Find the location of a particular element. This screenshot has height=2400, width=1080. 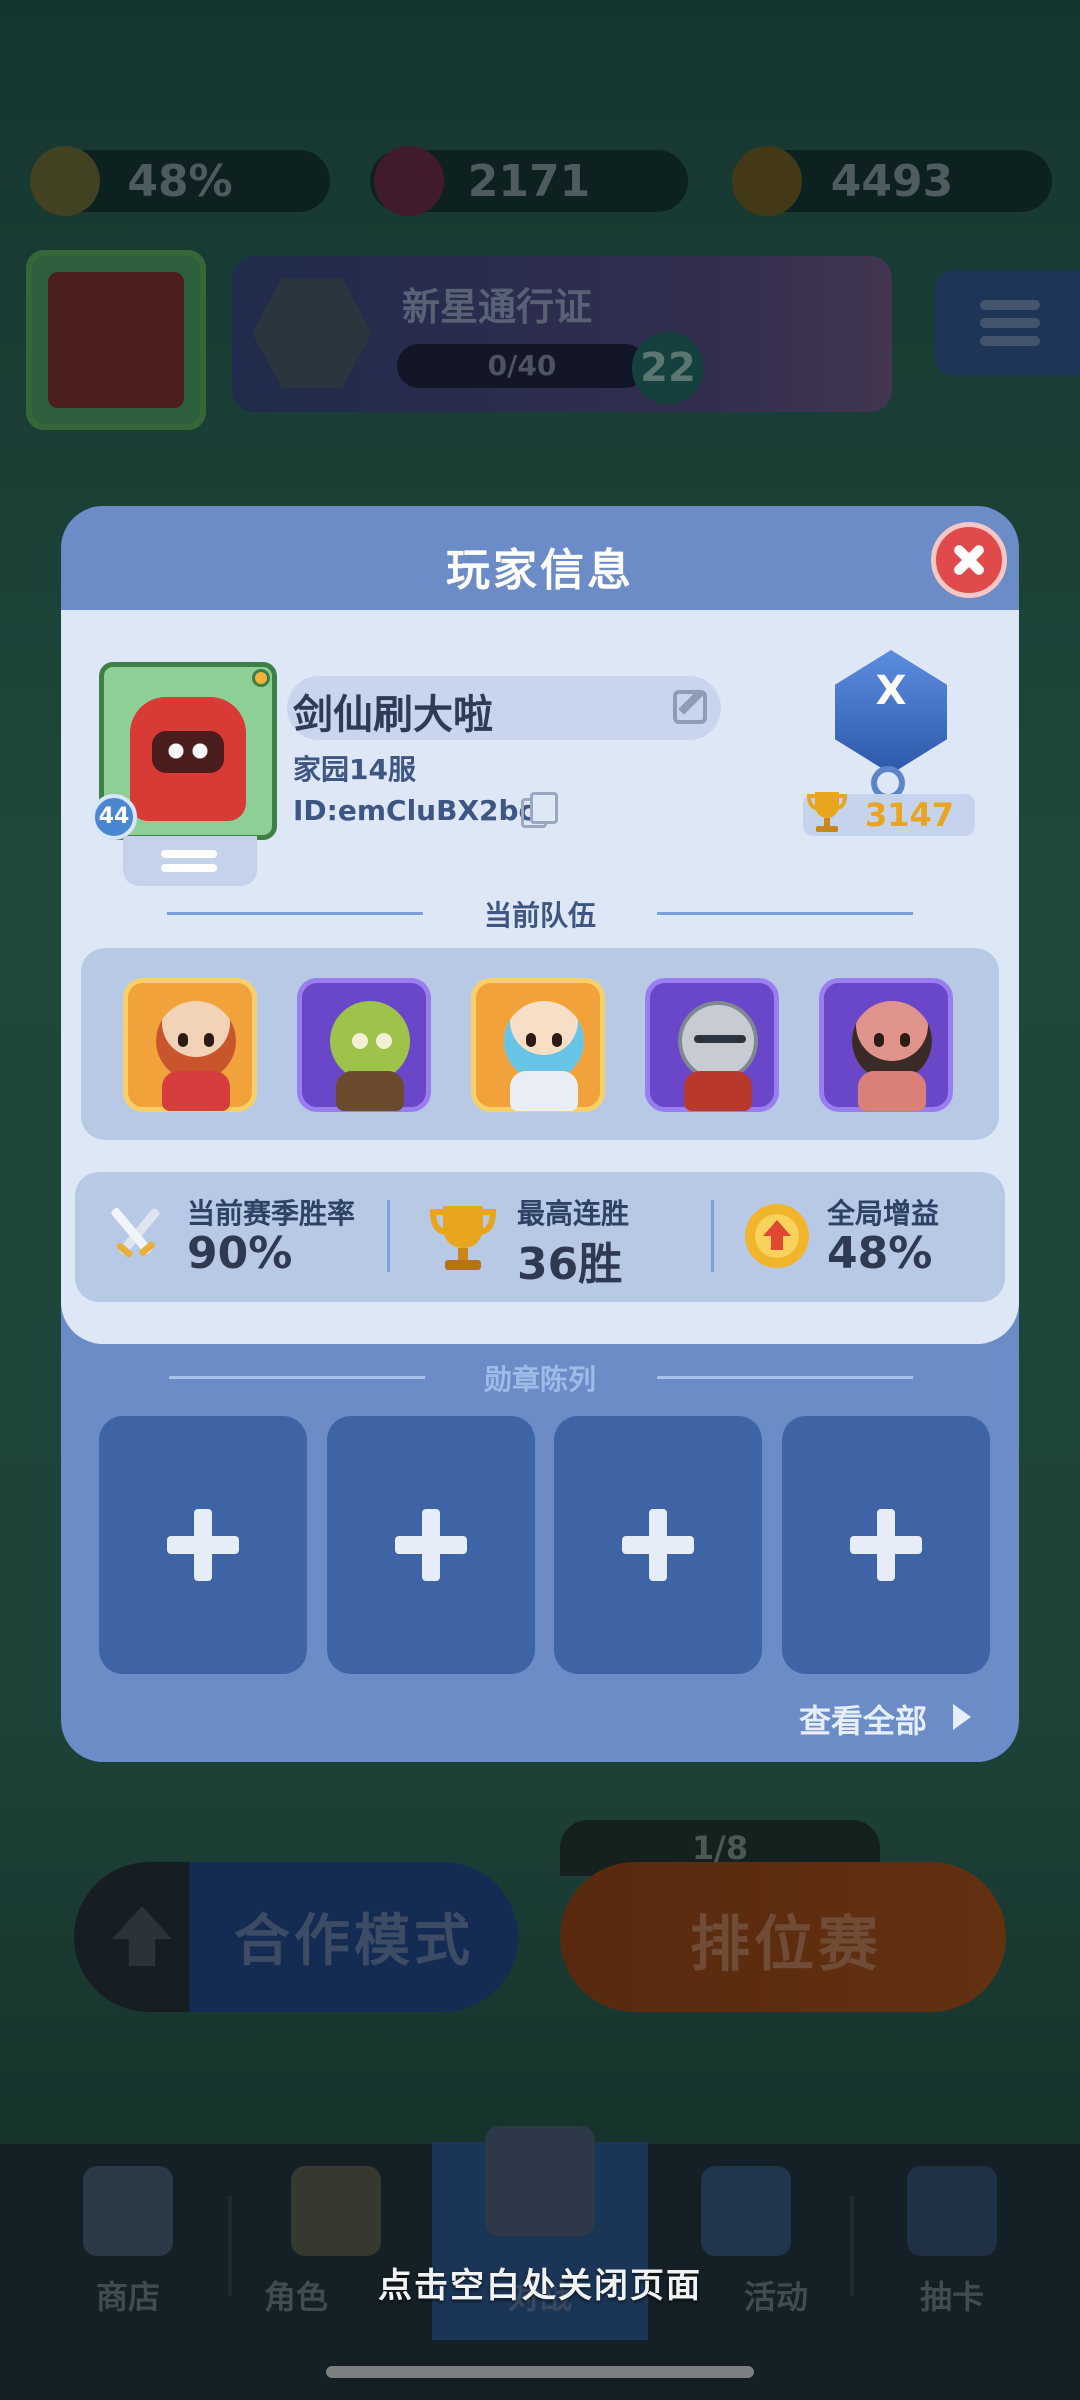

robot-avatar-icon is located at coordinates (188, 759).